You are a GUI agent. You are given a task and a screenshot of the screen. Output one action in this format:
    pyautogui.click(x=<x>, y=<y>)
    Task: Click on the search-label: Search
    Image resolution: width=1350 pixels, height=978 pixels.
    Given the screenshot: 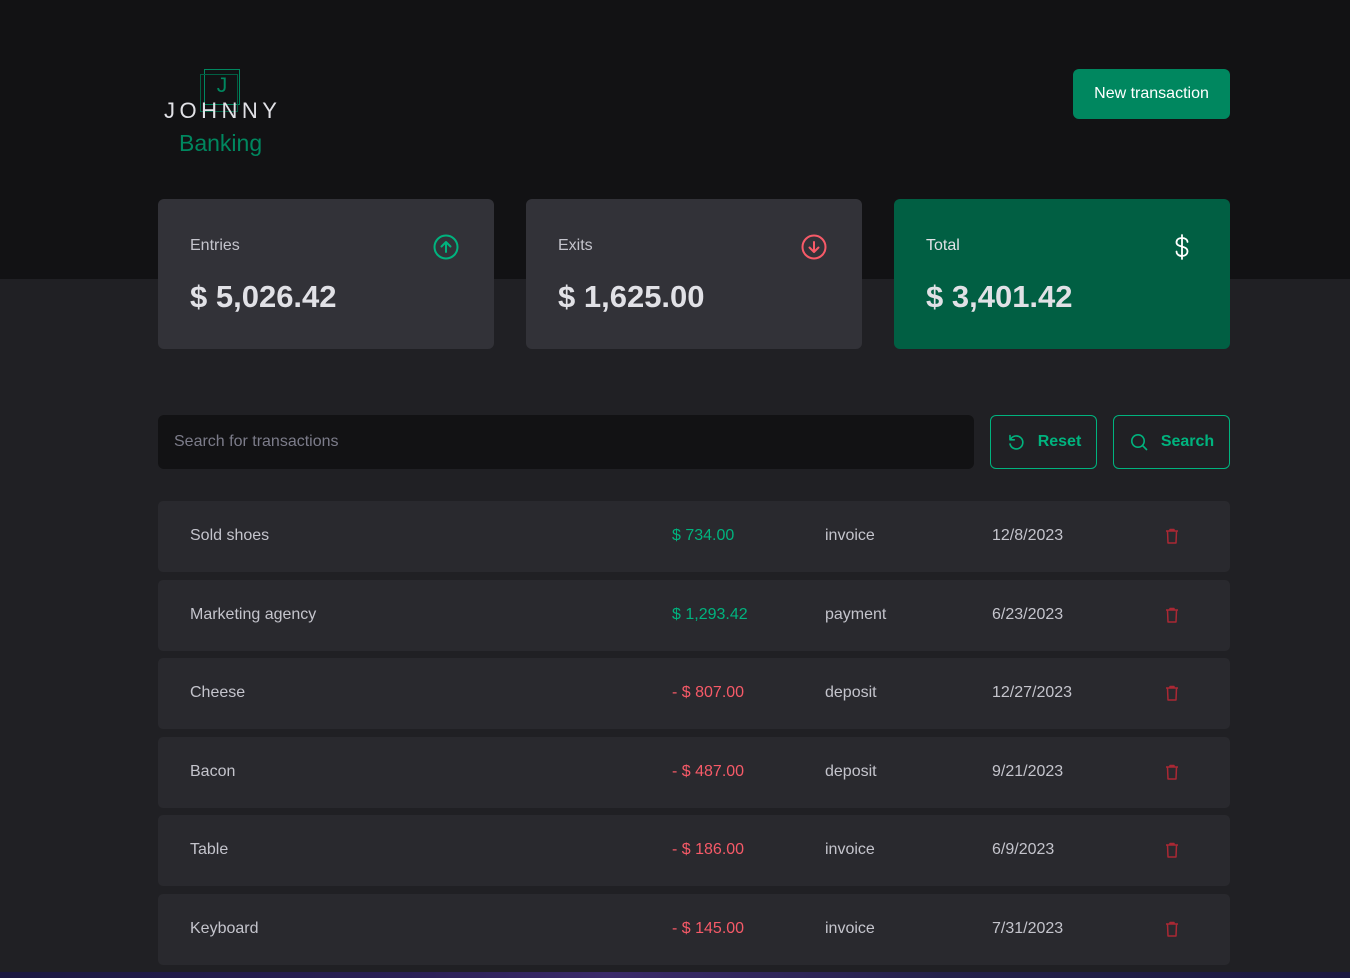 What is the action you would take?
    pyautogui.click(x=1187, y=441)
    